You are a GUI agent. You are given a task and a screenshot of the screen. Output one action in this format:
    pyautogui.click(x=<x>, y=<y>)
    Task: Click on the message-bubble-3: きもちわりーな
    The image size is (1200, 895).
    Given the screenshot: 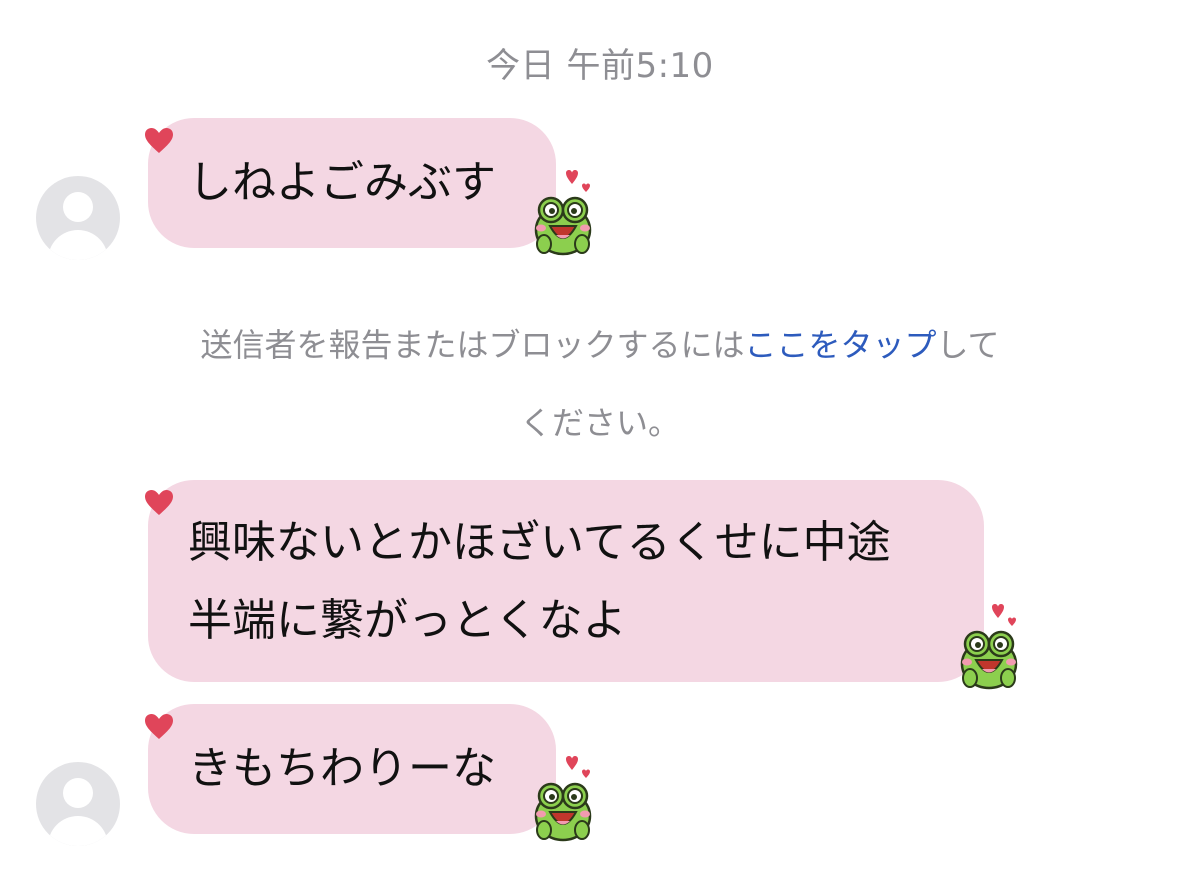 What is the action you would take?
    pyautogui.click(x=352, y=769)
    